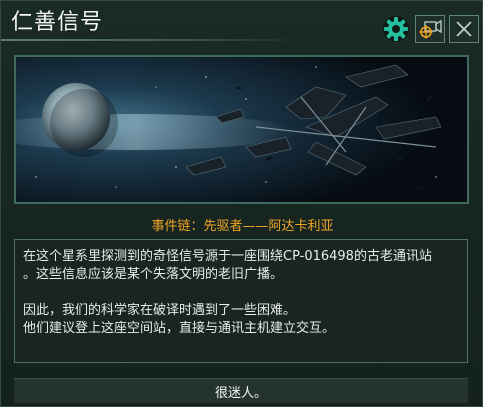 This screenshot has width=483, height=407. Describe the element at coordinates (241, 390) in the screenshot. I see `option-button: 很迷人。` at that location.